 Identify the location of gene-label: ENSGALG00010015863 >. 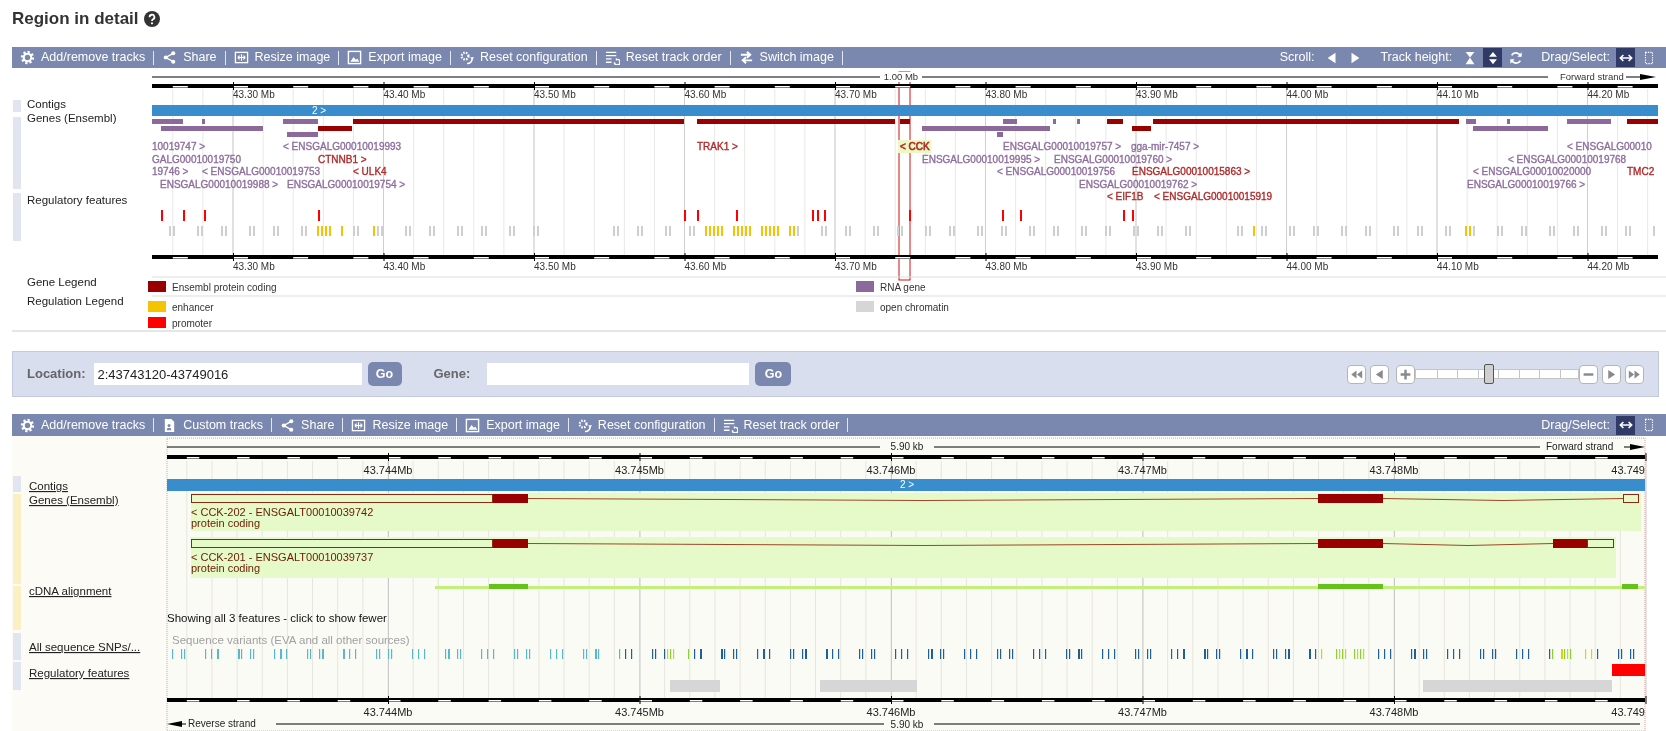
(1191, 171).